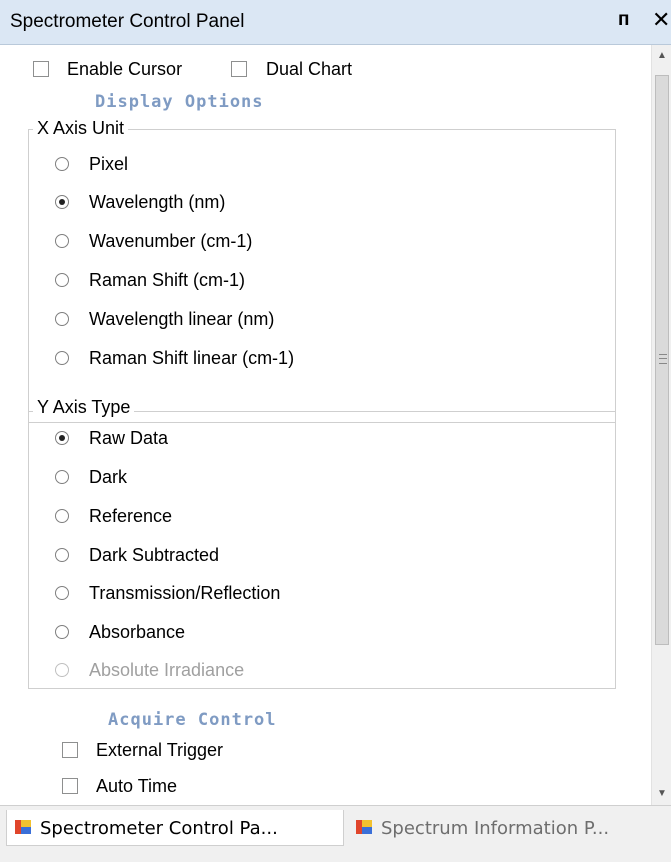  Describe the element at coordinates (125, 69) in the screenshot. I see `enable-cursor-label: Enable Cursor` at that location.